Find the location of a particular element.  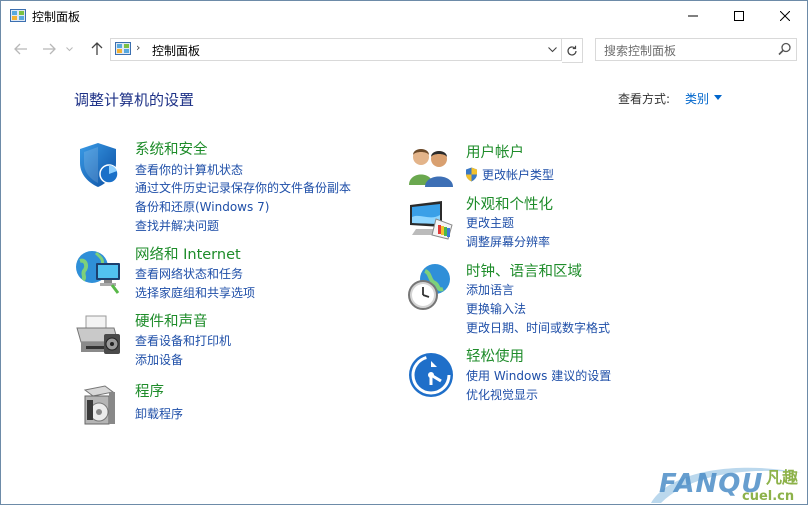

caret-down-icon is located at coordinates (718, 97).